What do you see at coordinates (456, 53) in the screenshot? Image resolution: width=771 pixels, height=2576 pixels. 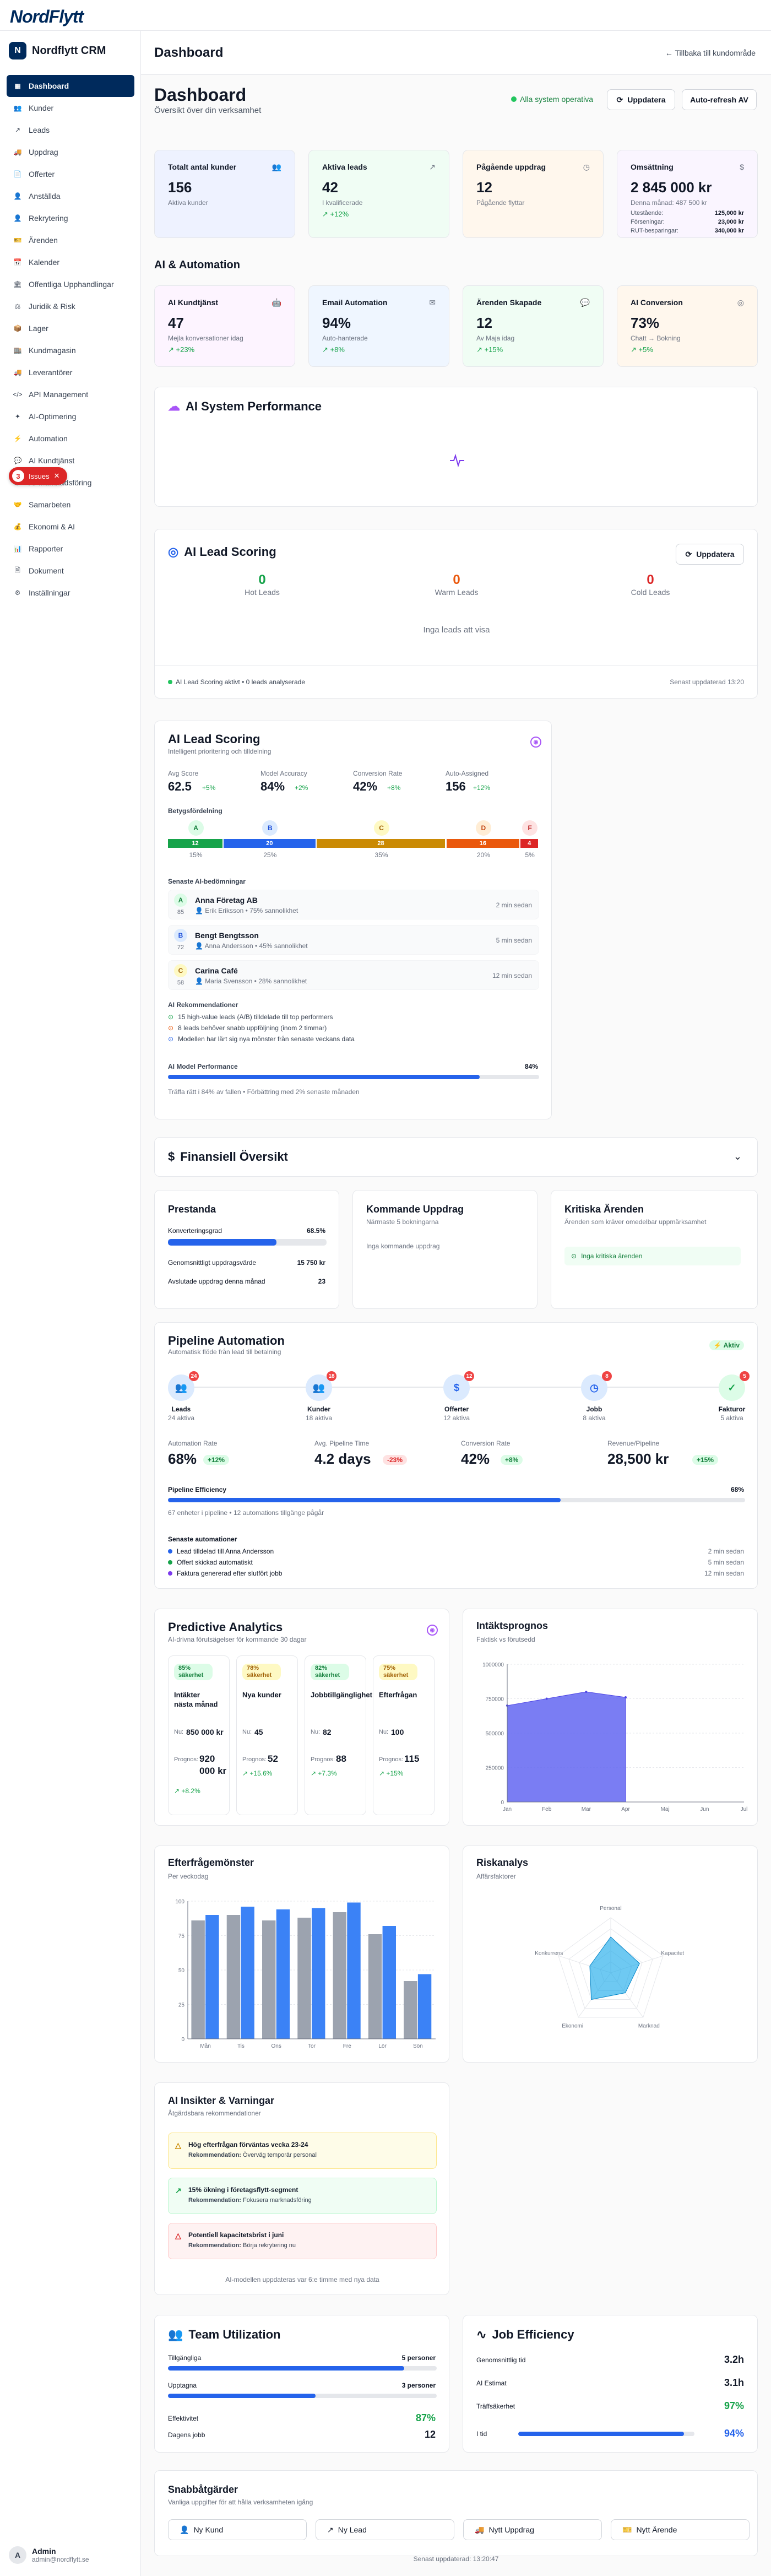 I see `page-header: Dashboard ← Tillbaka till kundområde` at bounding box center [456, 53].